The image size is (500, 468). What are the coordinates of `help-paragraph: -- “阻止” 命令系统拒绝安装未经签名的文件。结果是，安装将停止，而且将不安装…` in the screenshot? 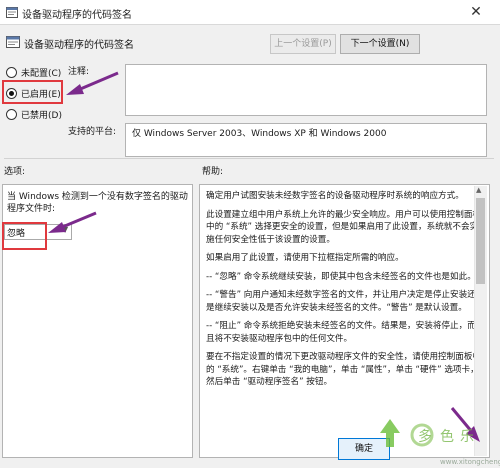 It's located at (341, 332).